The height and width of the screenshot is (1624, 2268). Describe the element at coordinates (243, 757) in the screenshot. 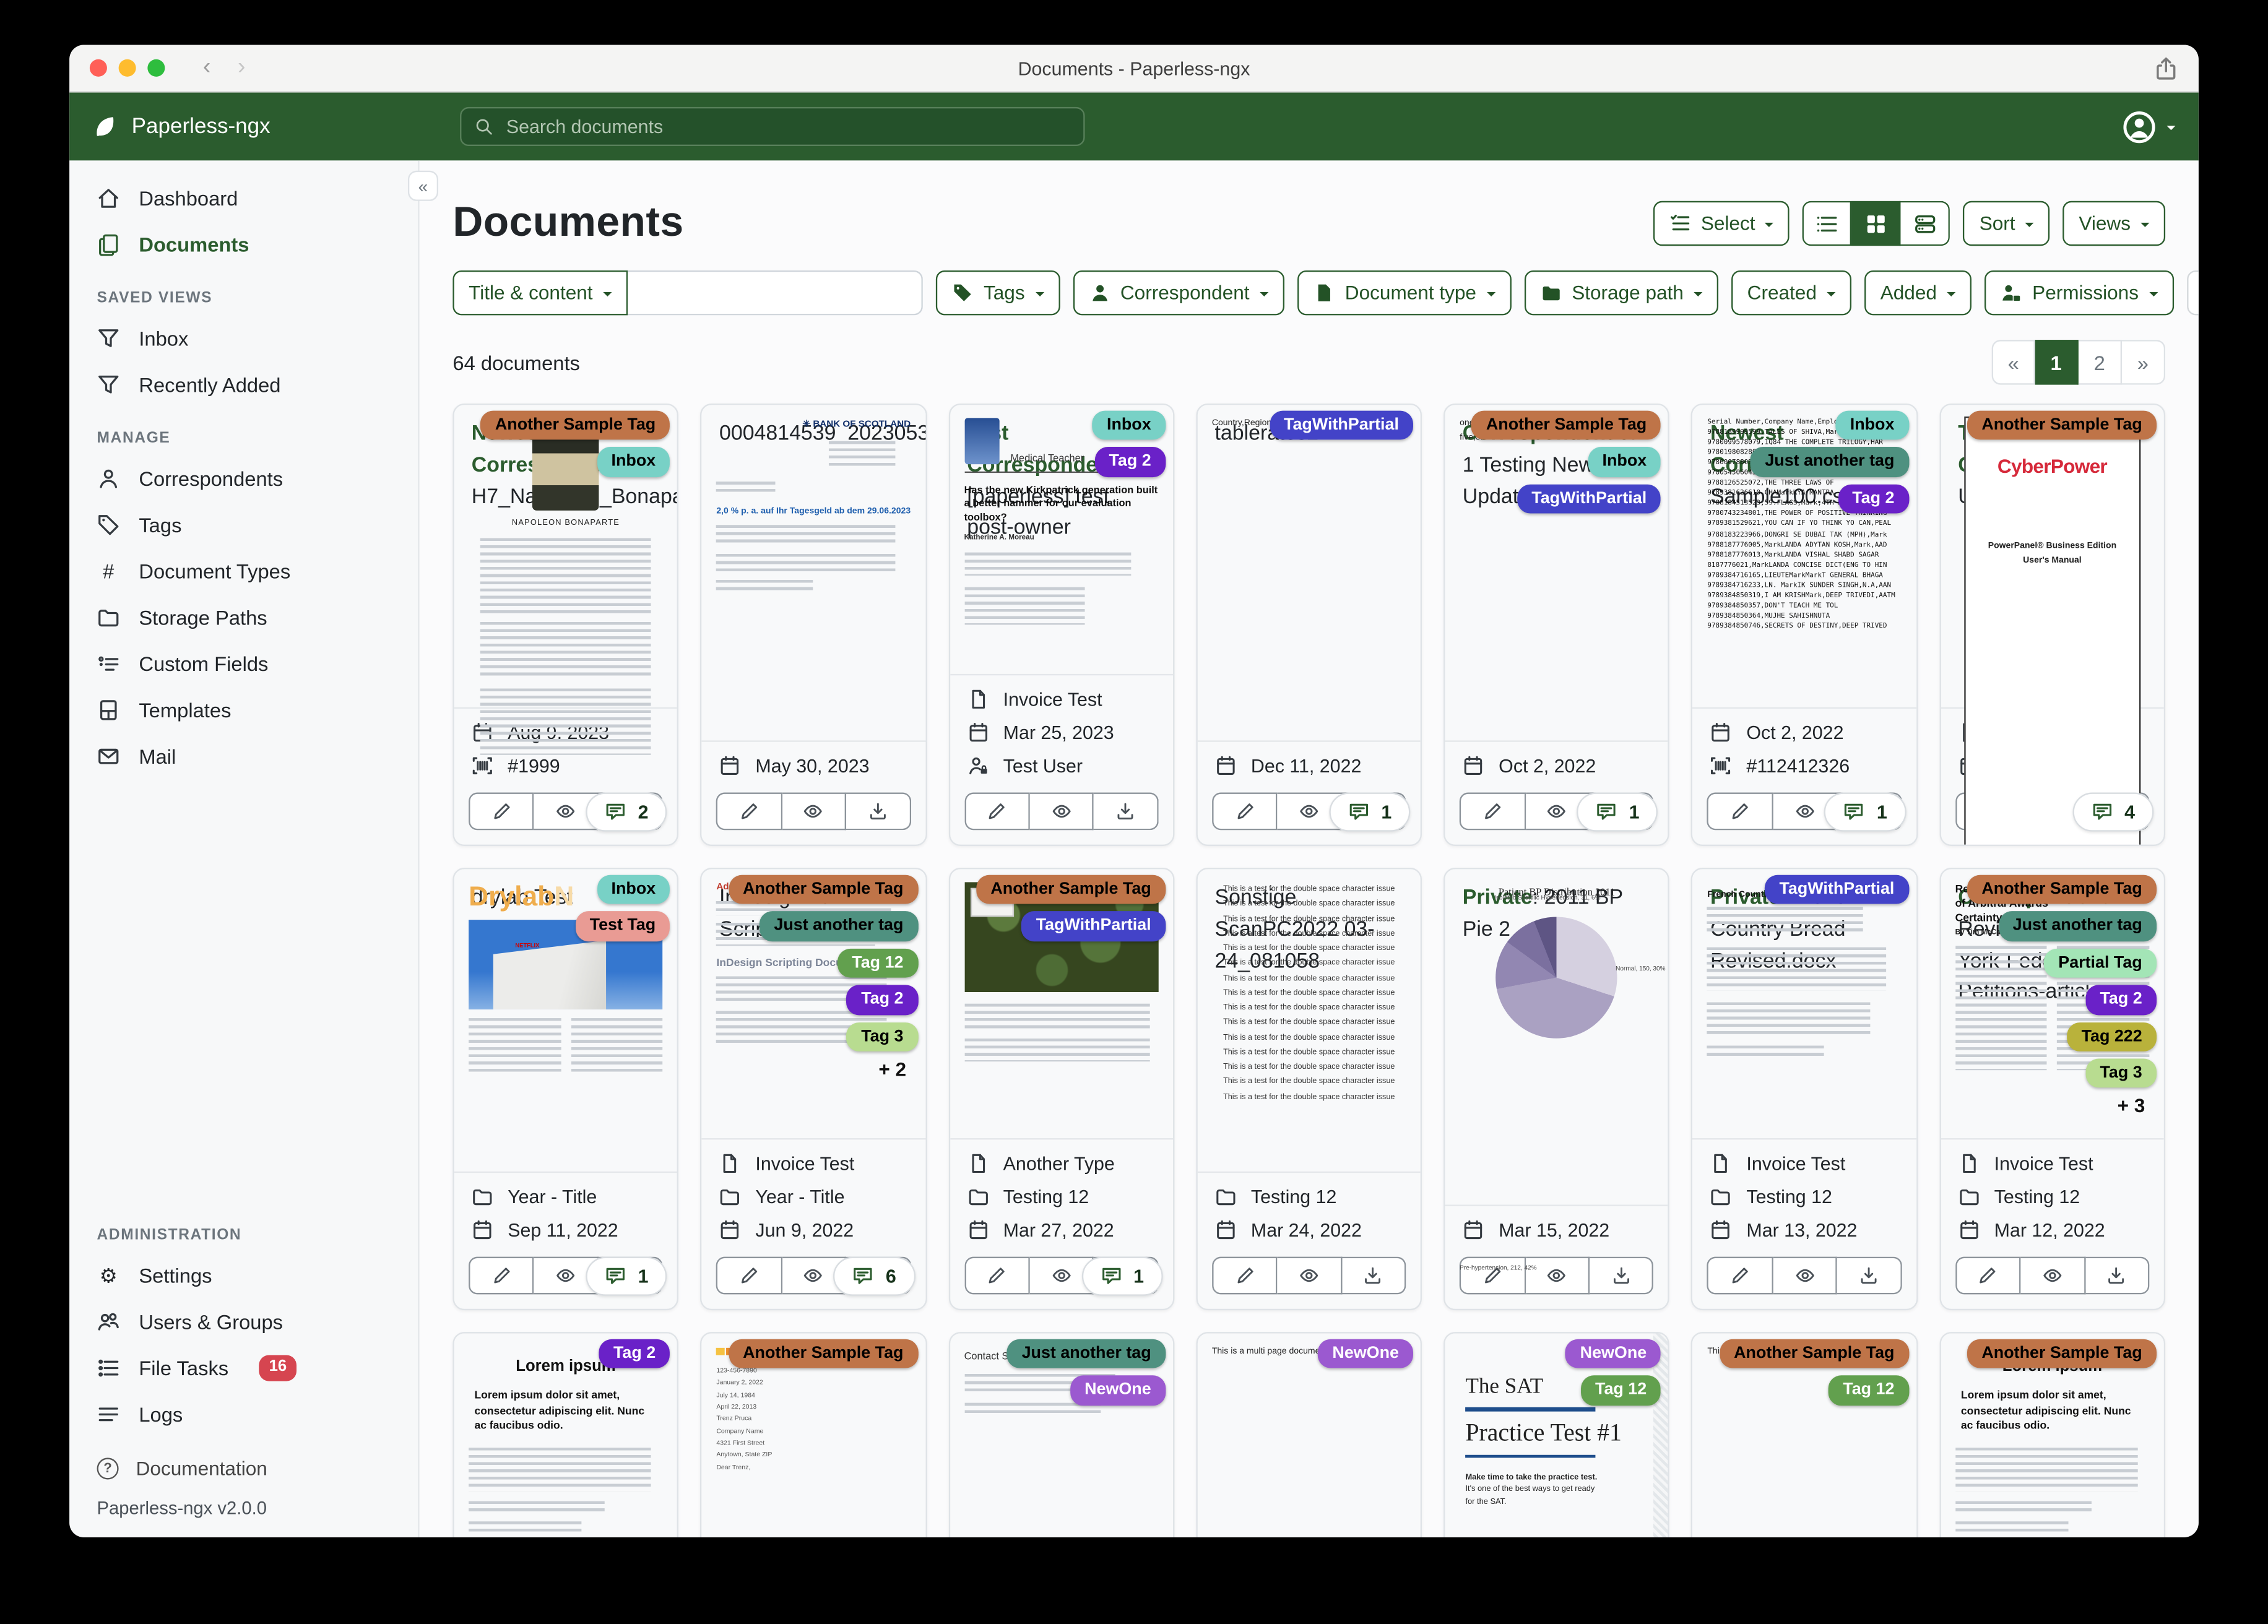

I see `sidebar-item-mail: Mail` at that location.